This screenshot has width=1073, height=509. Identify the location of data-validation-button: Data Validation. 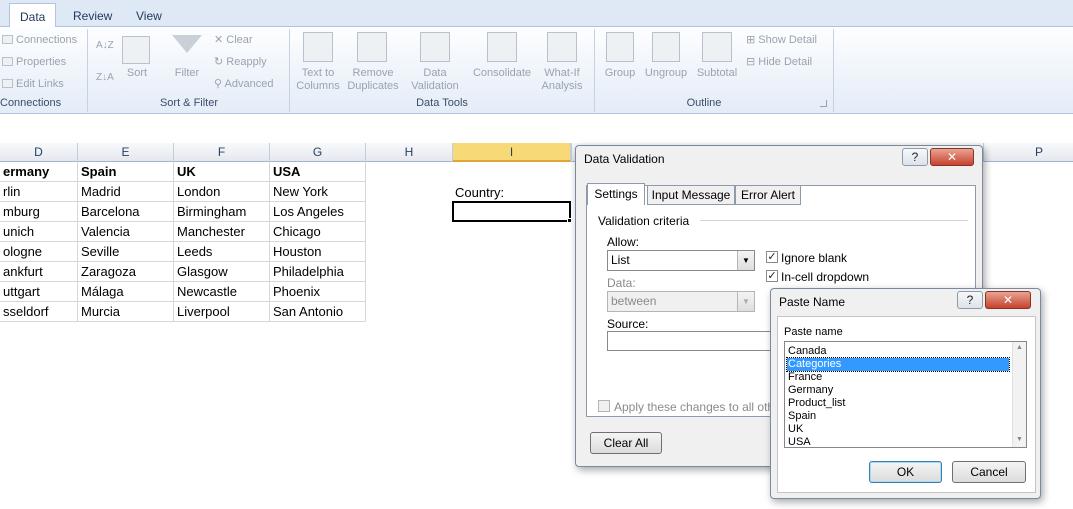
(435, 80).